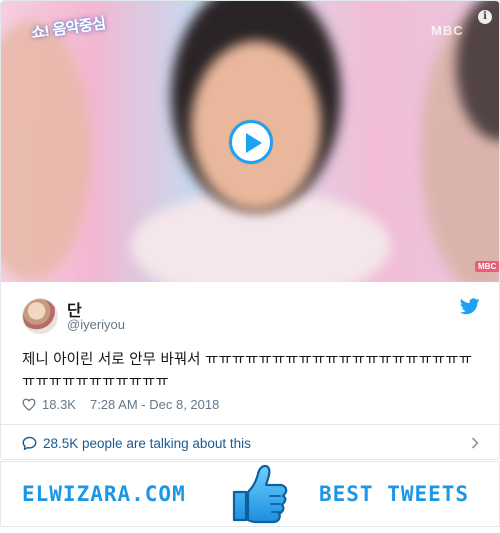 The width and height of the screenshot is (500, 533). What do you see at coordinates (96, 324) in the screenshot?
I see `user-handle: @iyeriyou` at bounding box center [96, 324].